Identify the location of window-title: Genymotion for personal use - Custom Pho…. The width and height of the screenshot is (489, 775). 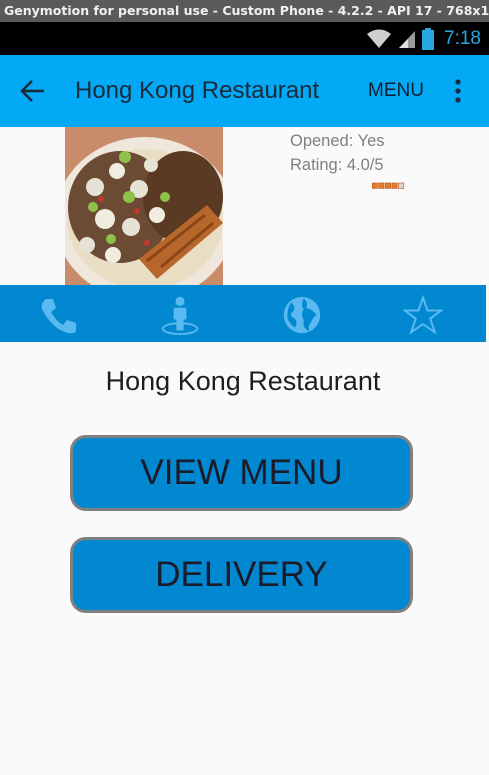
(244, 11).